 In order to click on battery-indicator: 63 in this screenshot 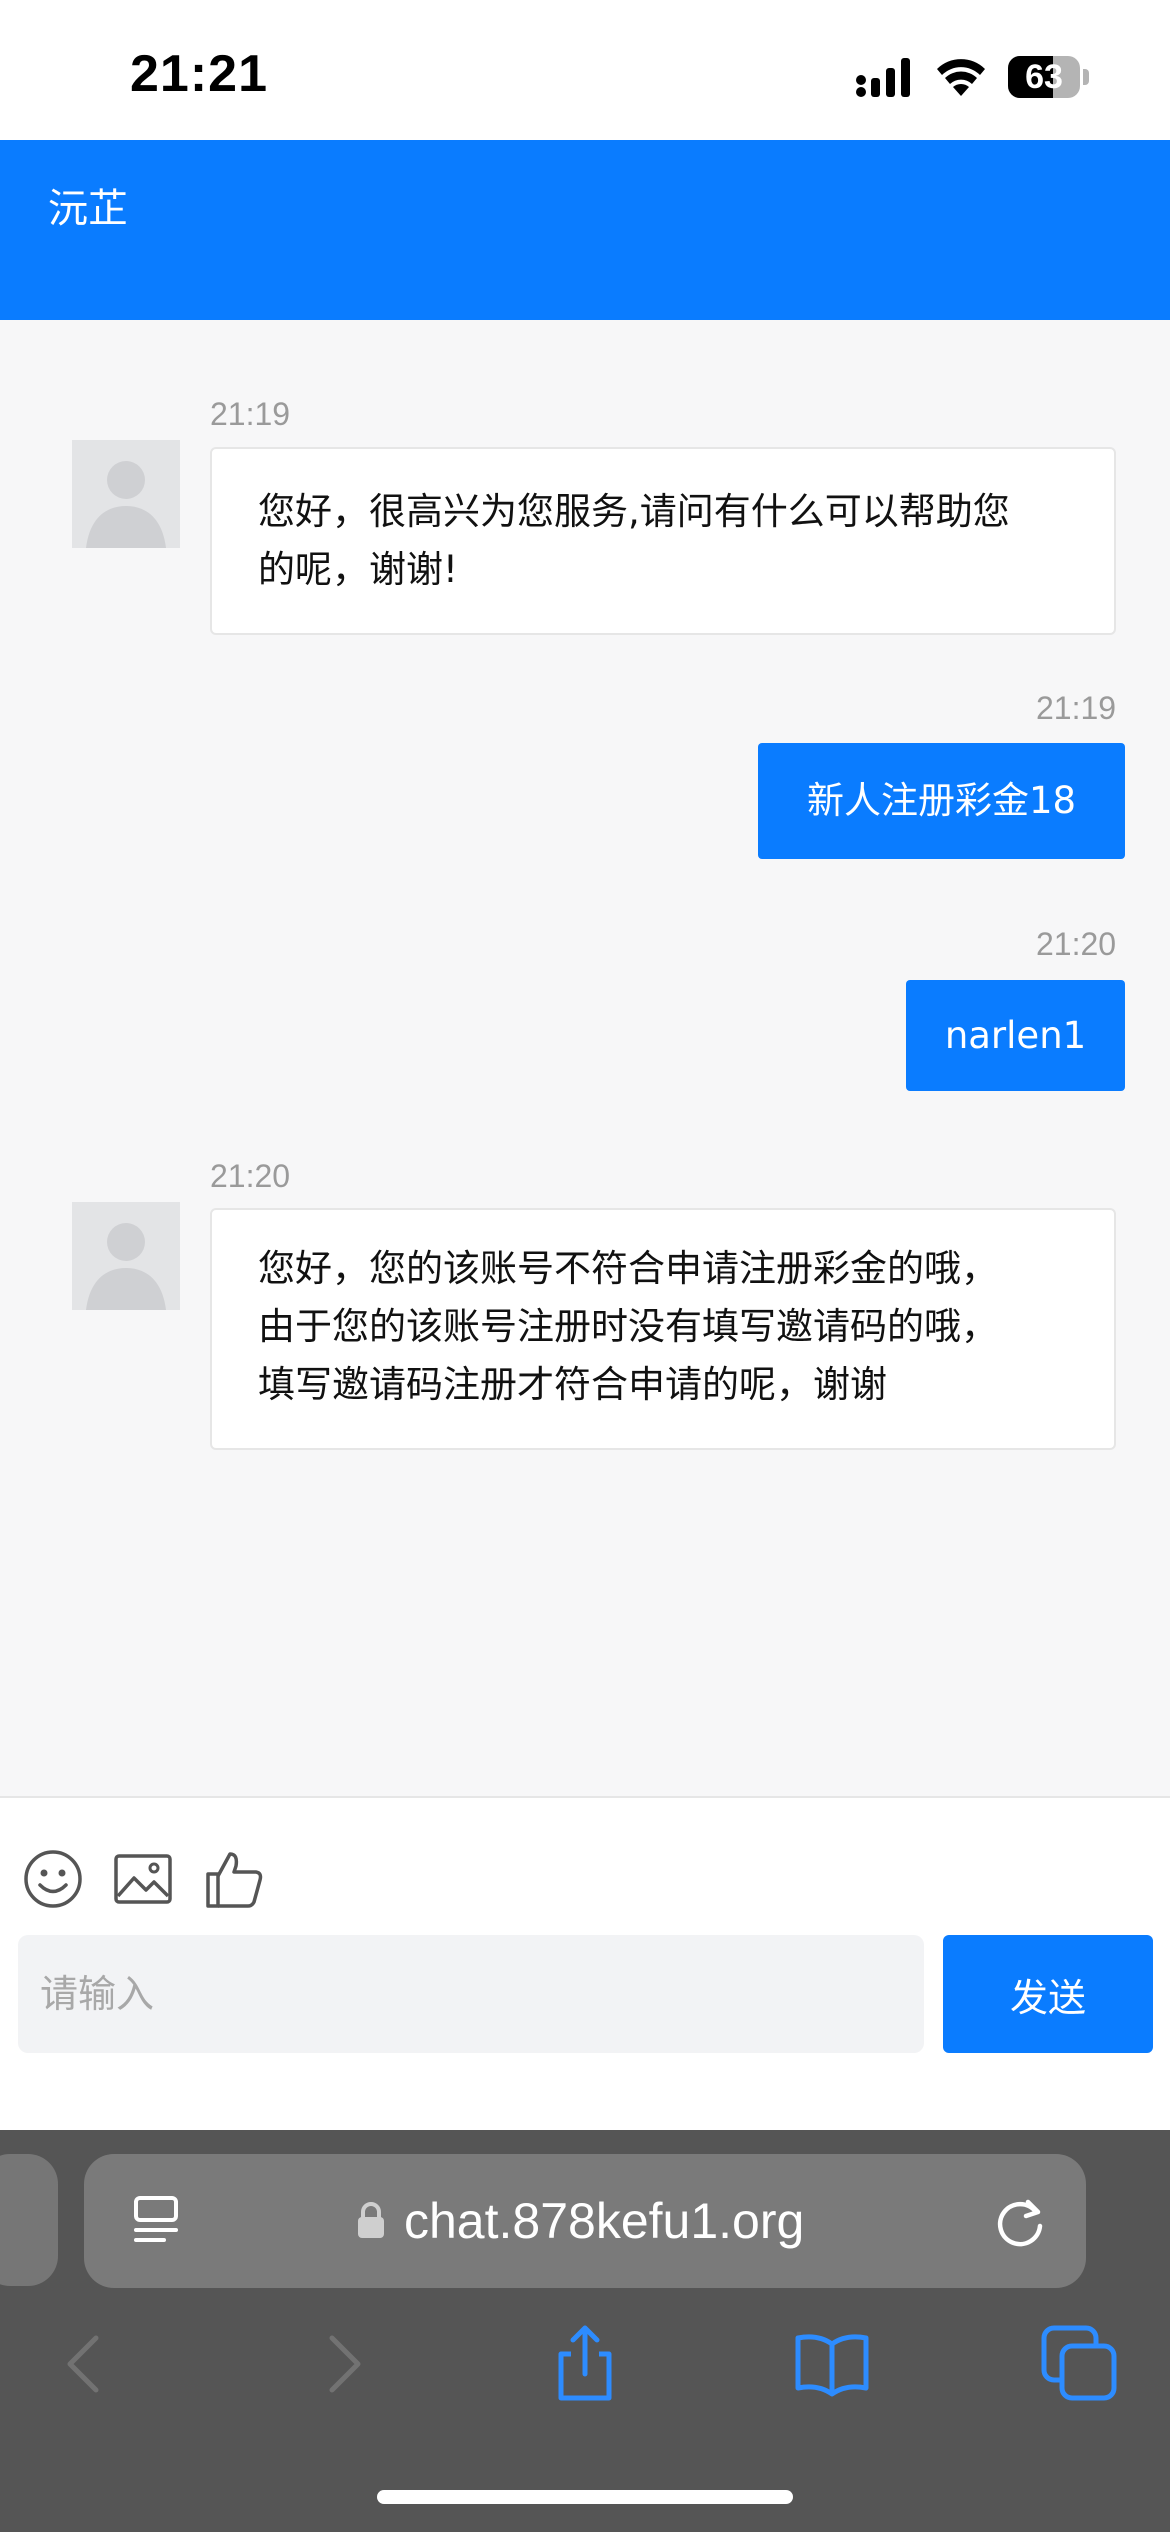, I will do `click(1048, 77)`.